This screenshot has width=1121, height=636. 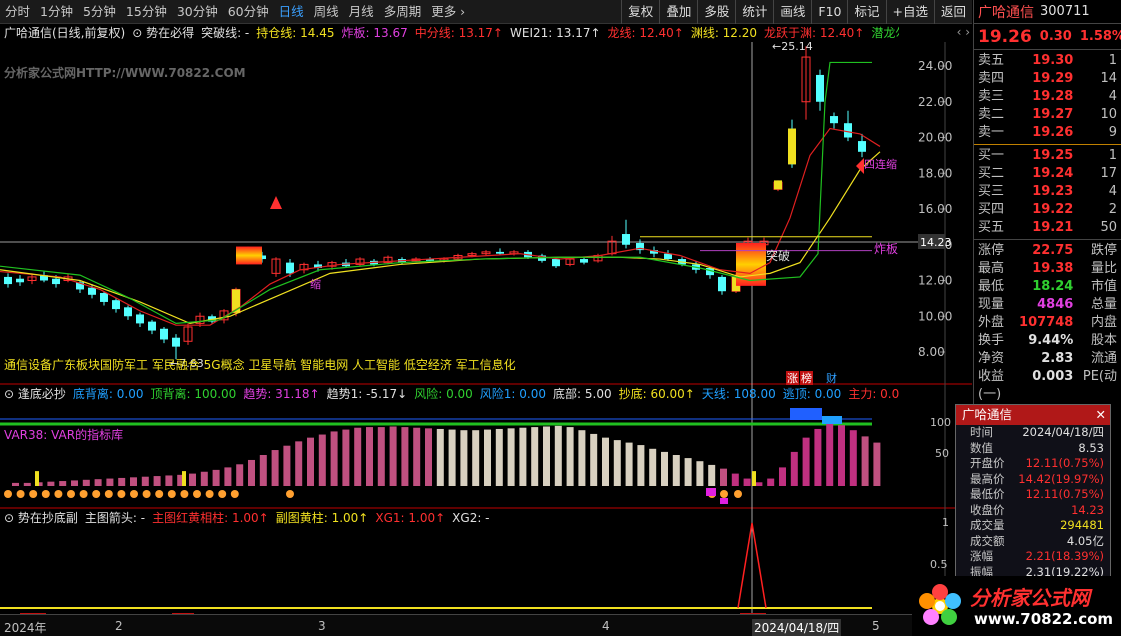 I want to click on toolbar-button: 返回, so click(x=952, y=12).